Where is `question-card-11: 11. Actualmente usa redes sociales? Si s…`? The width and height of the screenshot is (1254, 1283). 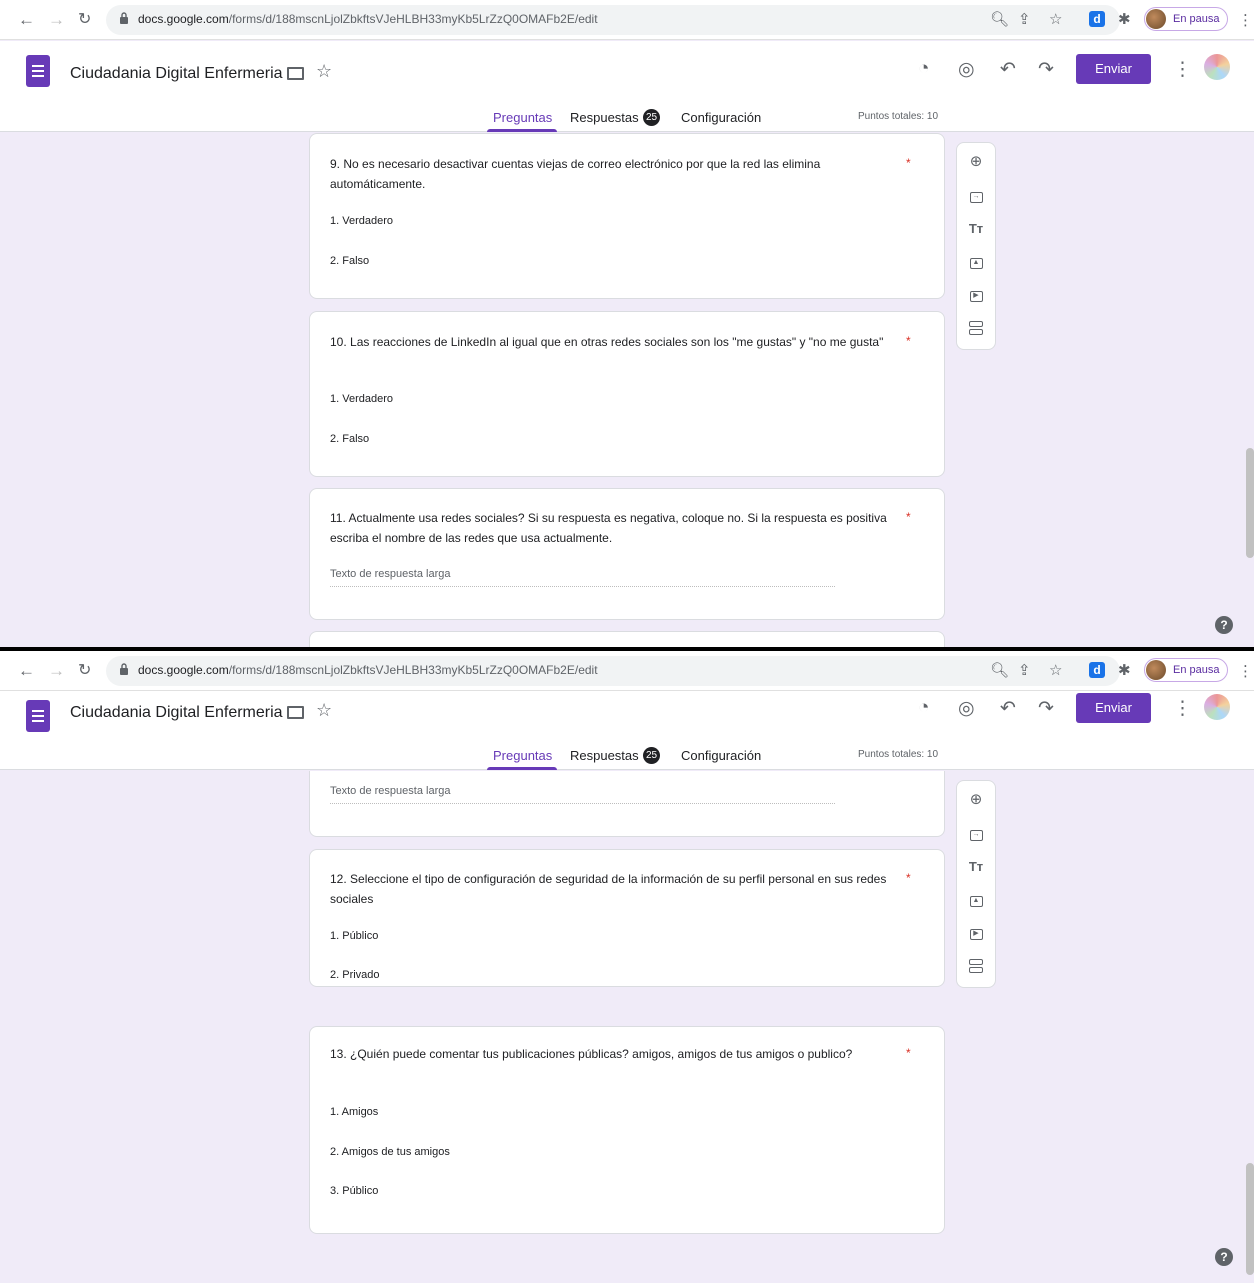 question-card-11: 11. Actualmente usa redes sociales? Si s… is located at coordinates (627, 554).